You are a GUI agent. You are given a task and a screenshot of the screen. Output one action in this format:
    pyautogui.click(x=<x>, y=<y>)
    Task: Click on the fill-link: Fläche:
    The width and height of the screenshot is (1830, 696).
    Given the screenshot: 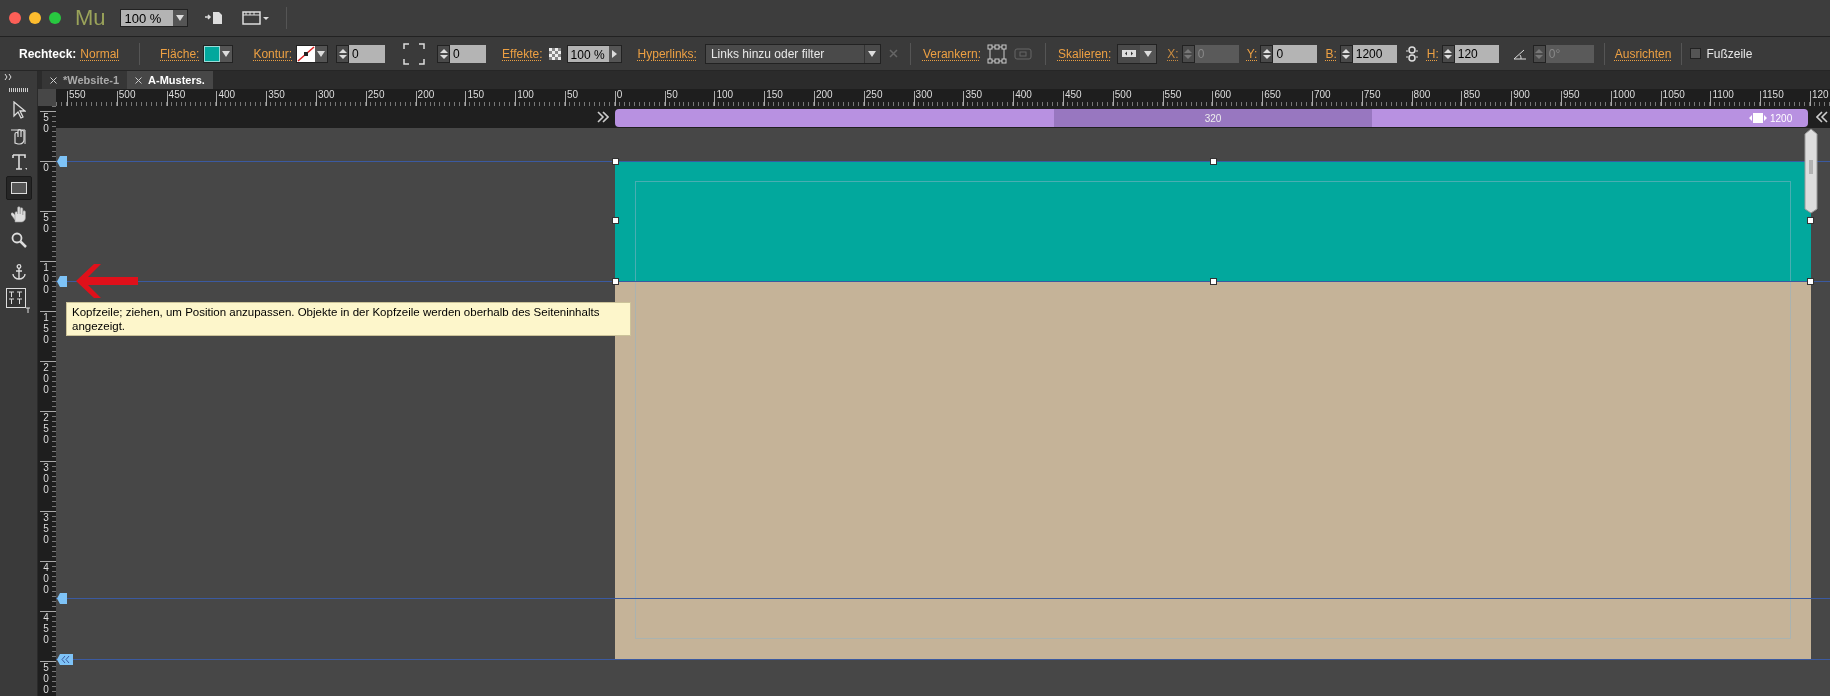 What is the action you would take?
    pyautogui.click(x=180, y=53)
    